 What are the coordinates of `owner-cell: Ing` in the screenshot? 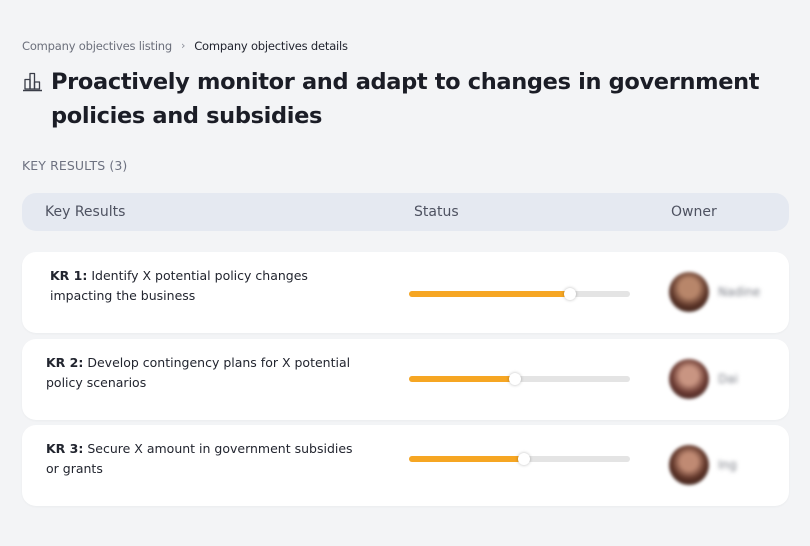 It's located at (703, 465).